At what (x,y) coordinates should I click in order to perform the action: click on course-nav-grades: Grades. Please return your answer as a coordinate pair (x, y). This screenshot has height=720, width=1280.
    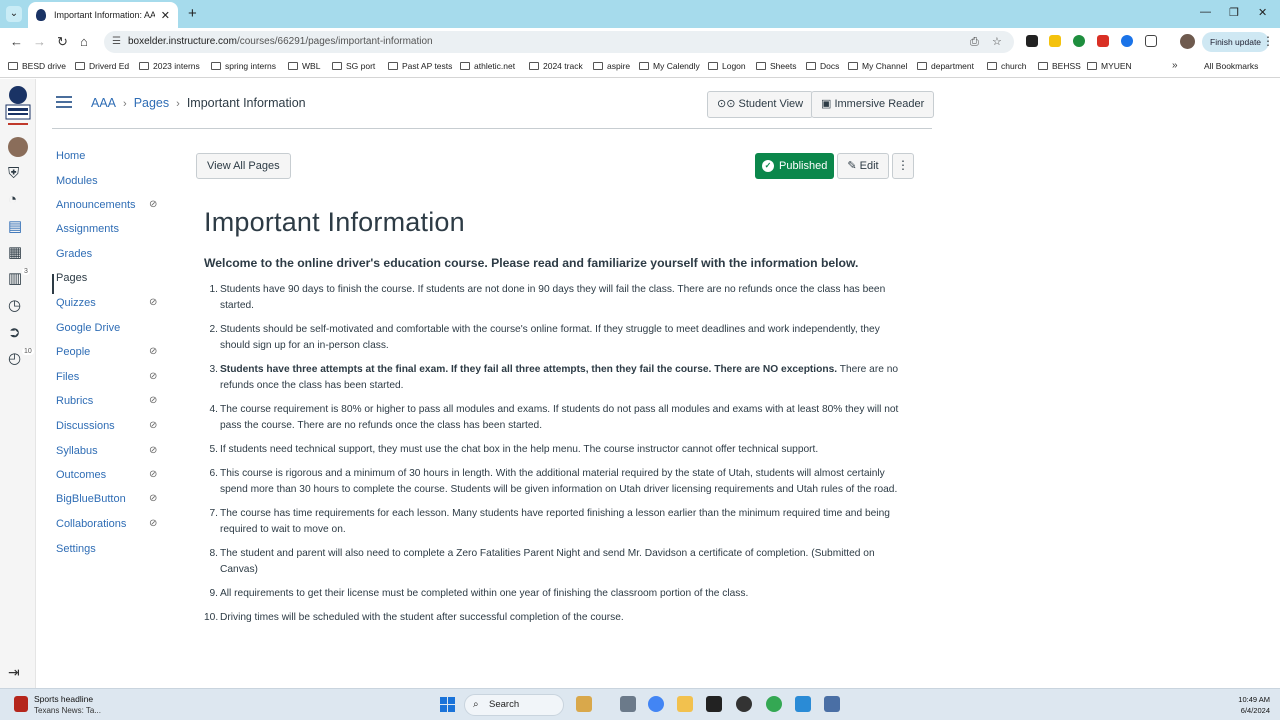
    Looking at the image, I should click on (74, 254).